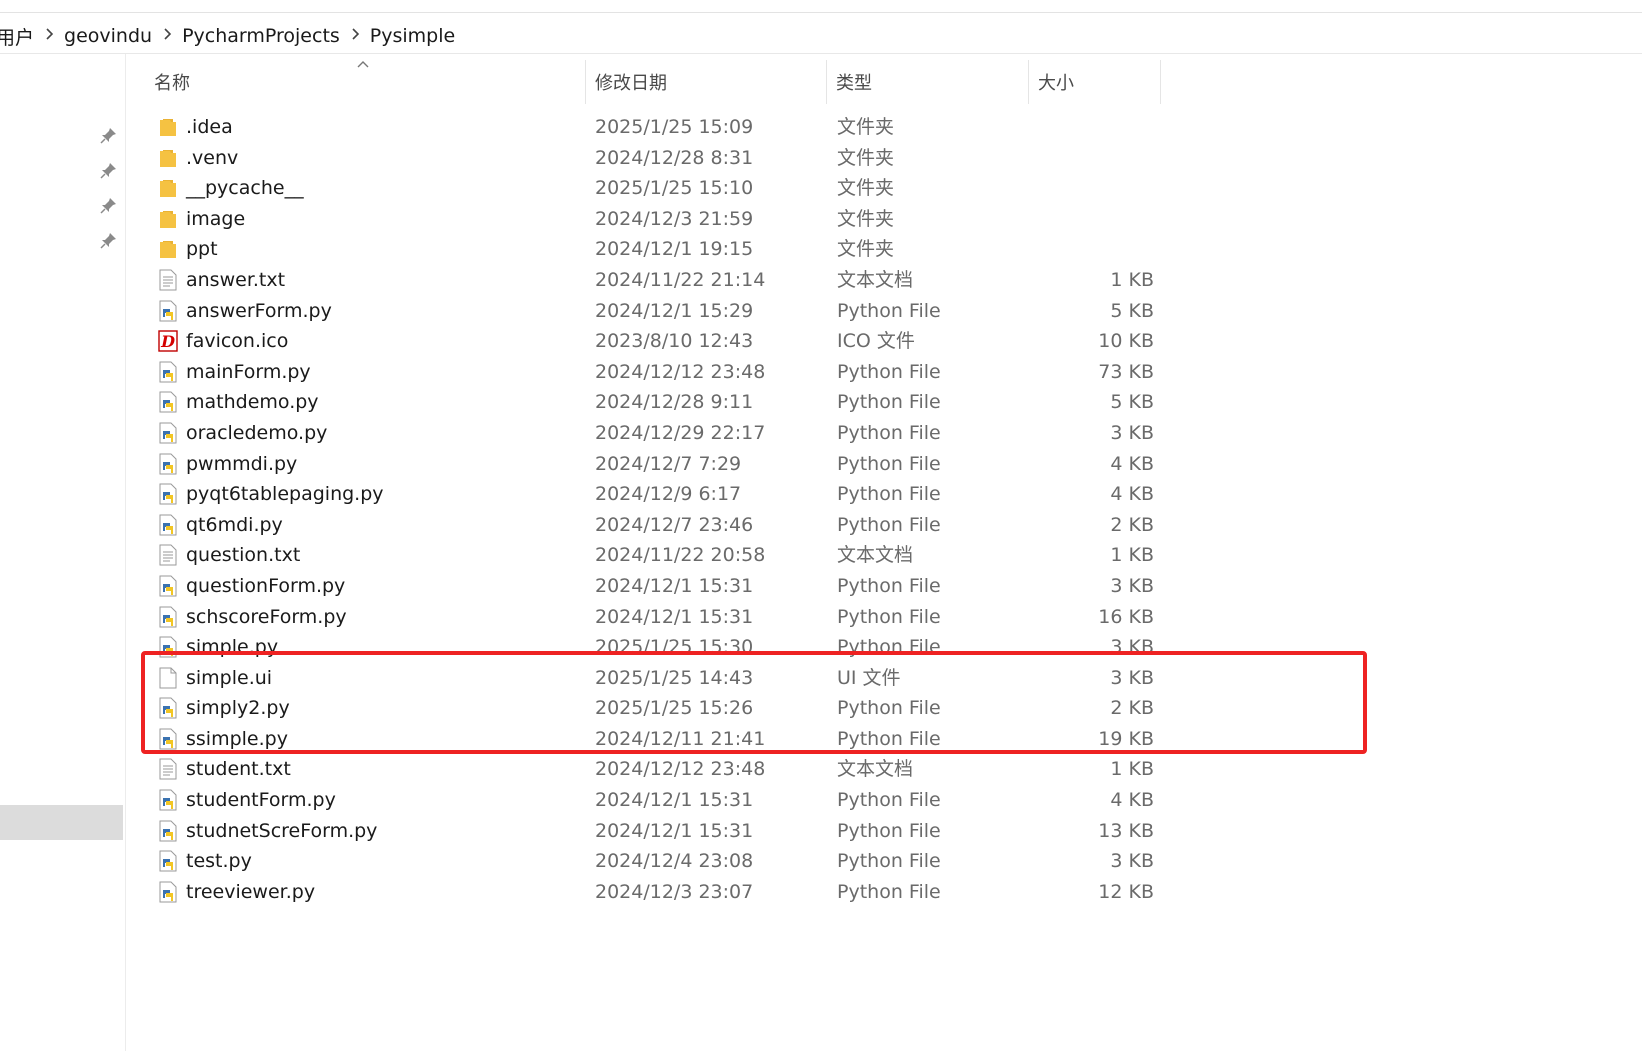  Describe the element at coordinates (674, 127) in the screenshot. I see `file-date: 2025/1/25 15:09` at that location.